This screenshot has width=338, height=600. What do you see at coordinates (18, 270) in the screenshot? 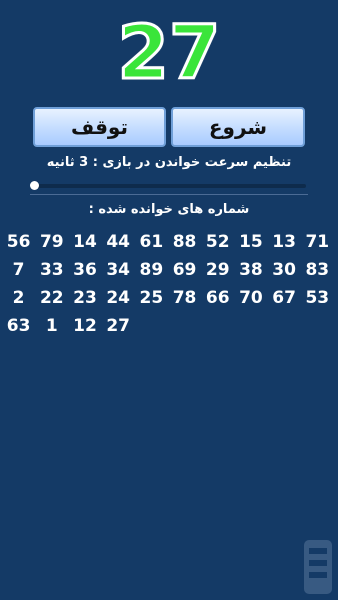
I see `called-number: 7` at bounding box center [18, 270].